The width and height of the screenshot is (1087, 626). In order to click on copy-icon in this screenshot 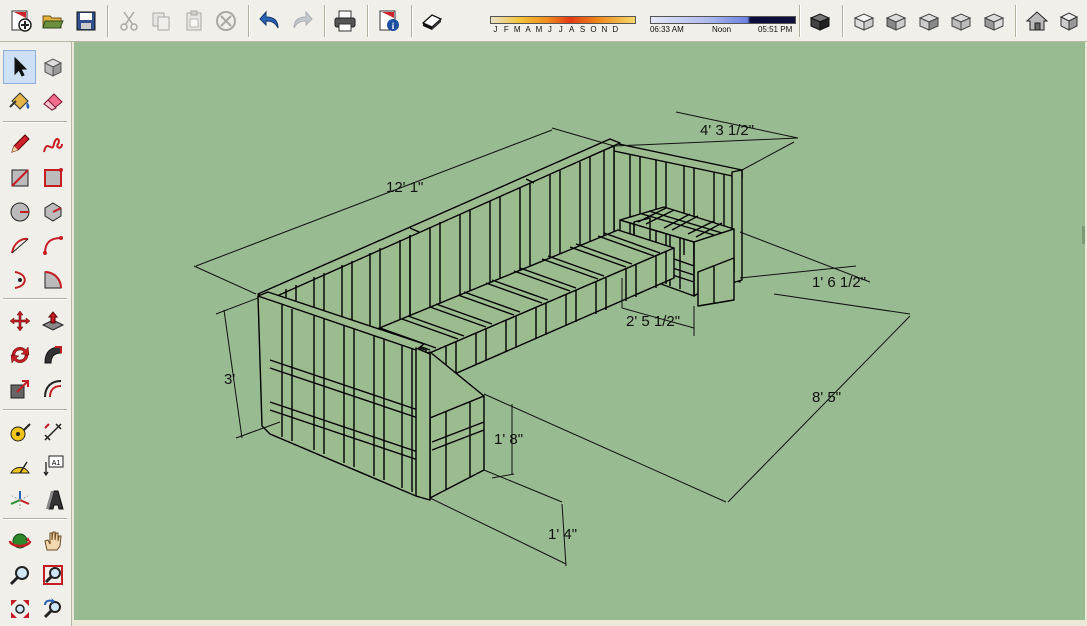, I will do `click(161, 21)`.